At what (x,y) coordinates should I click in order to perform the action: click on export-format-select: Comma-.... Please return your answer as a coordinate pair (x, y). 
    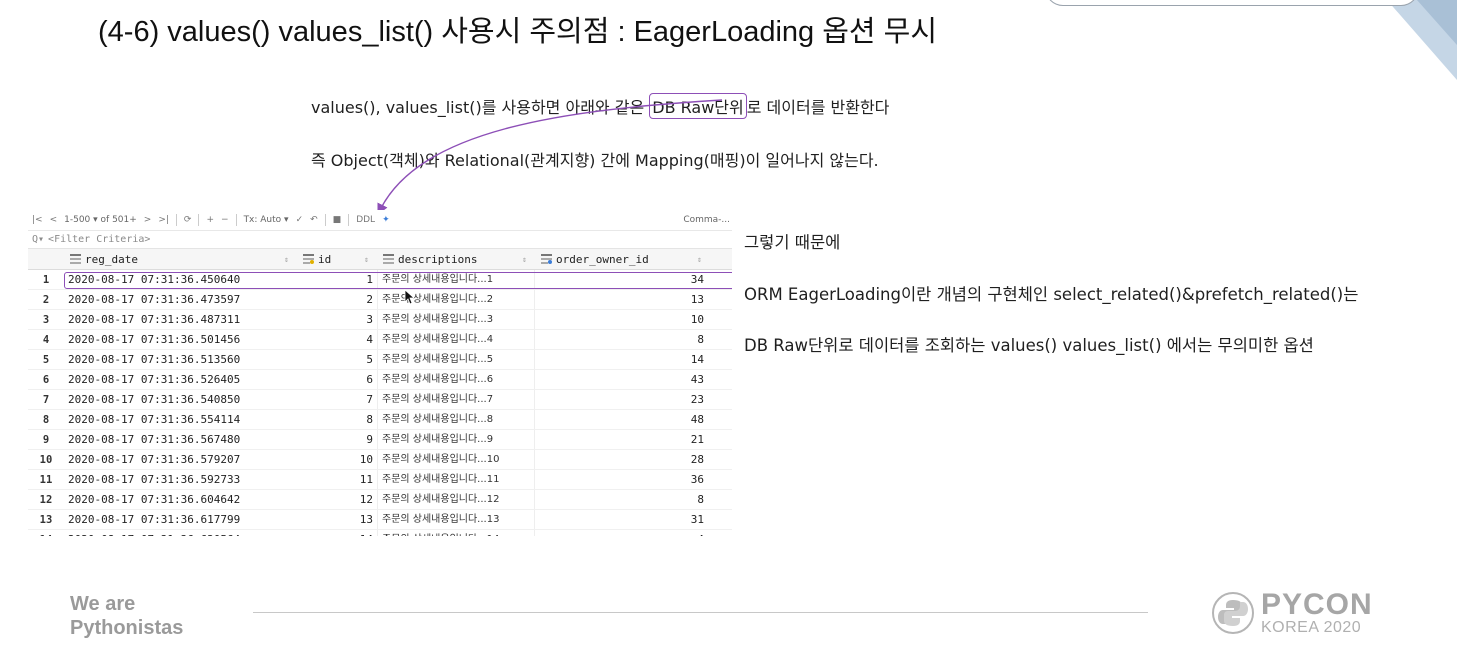
    Looking at the image, I should click on (707, 220).